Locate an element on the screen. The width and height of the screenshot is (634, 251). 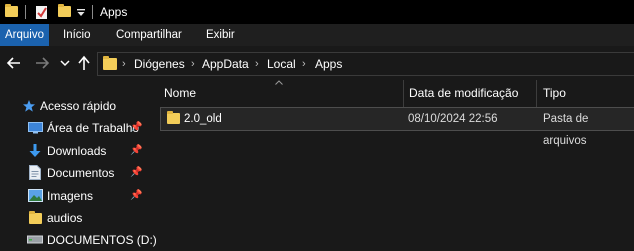
star-icon is located at coordinates (29, 106).